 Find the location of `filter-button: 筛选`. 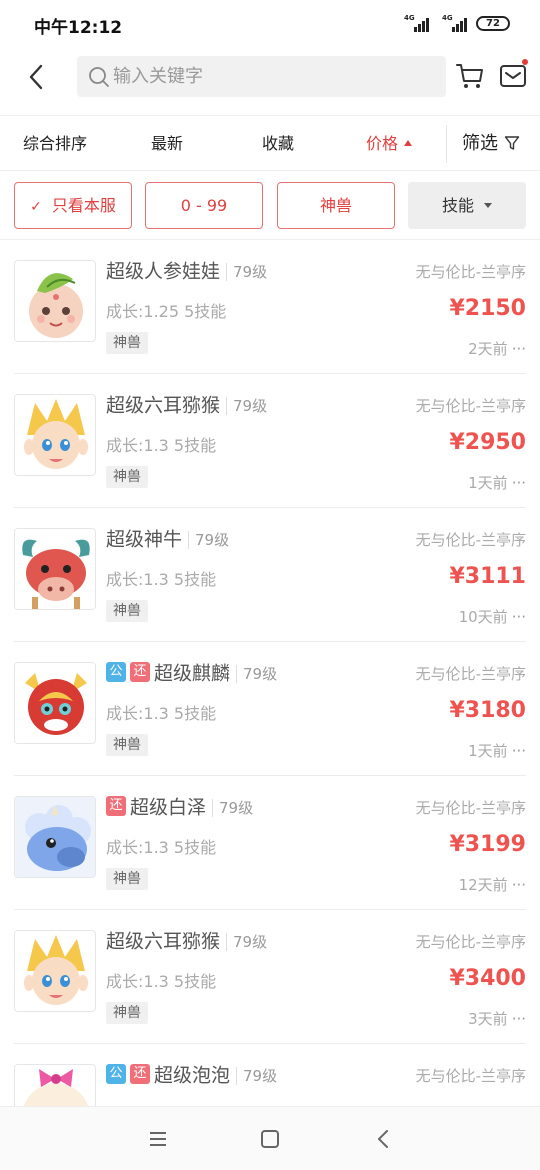

filter-button: 筛选 is located at coordinates (491, 144).